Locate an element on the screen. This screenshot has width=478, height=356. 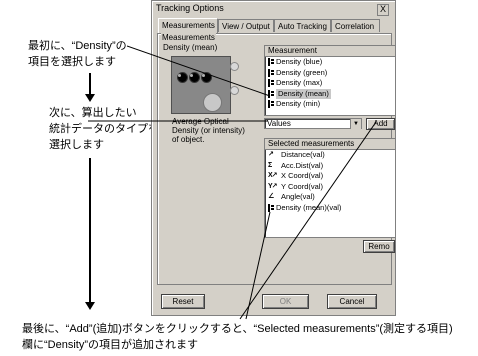
pointer-line-step3b is located at coordinates (258, 265).